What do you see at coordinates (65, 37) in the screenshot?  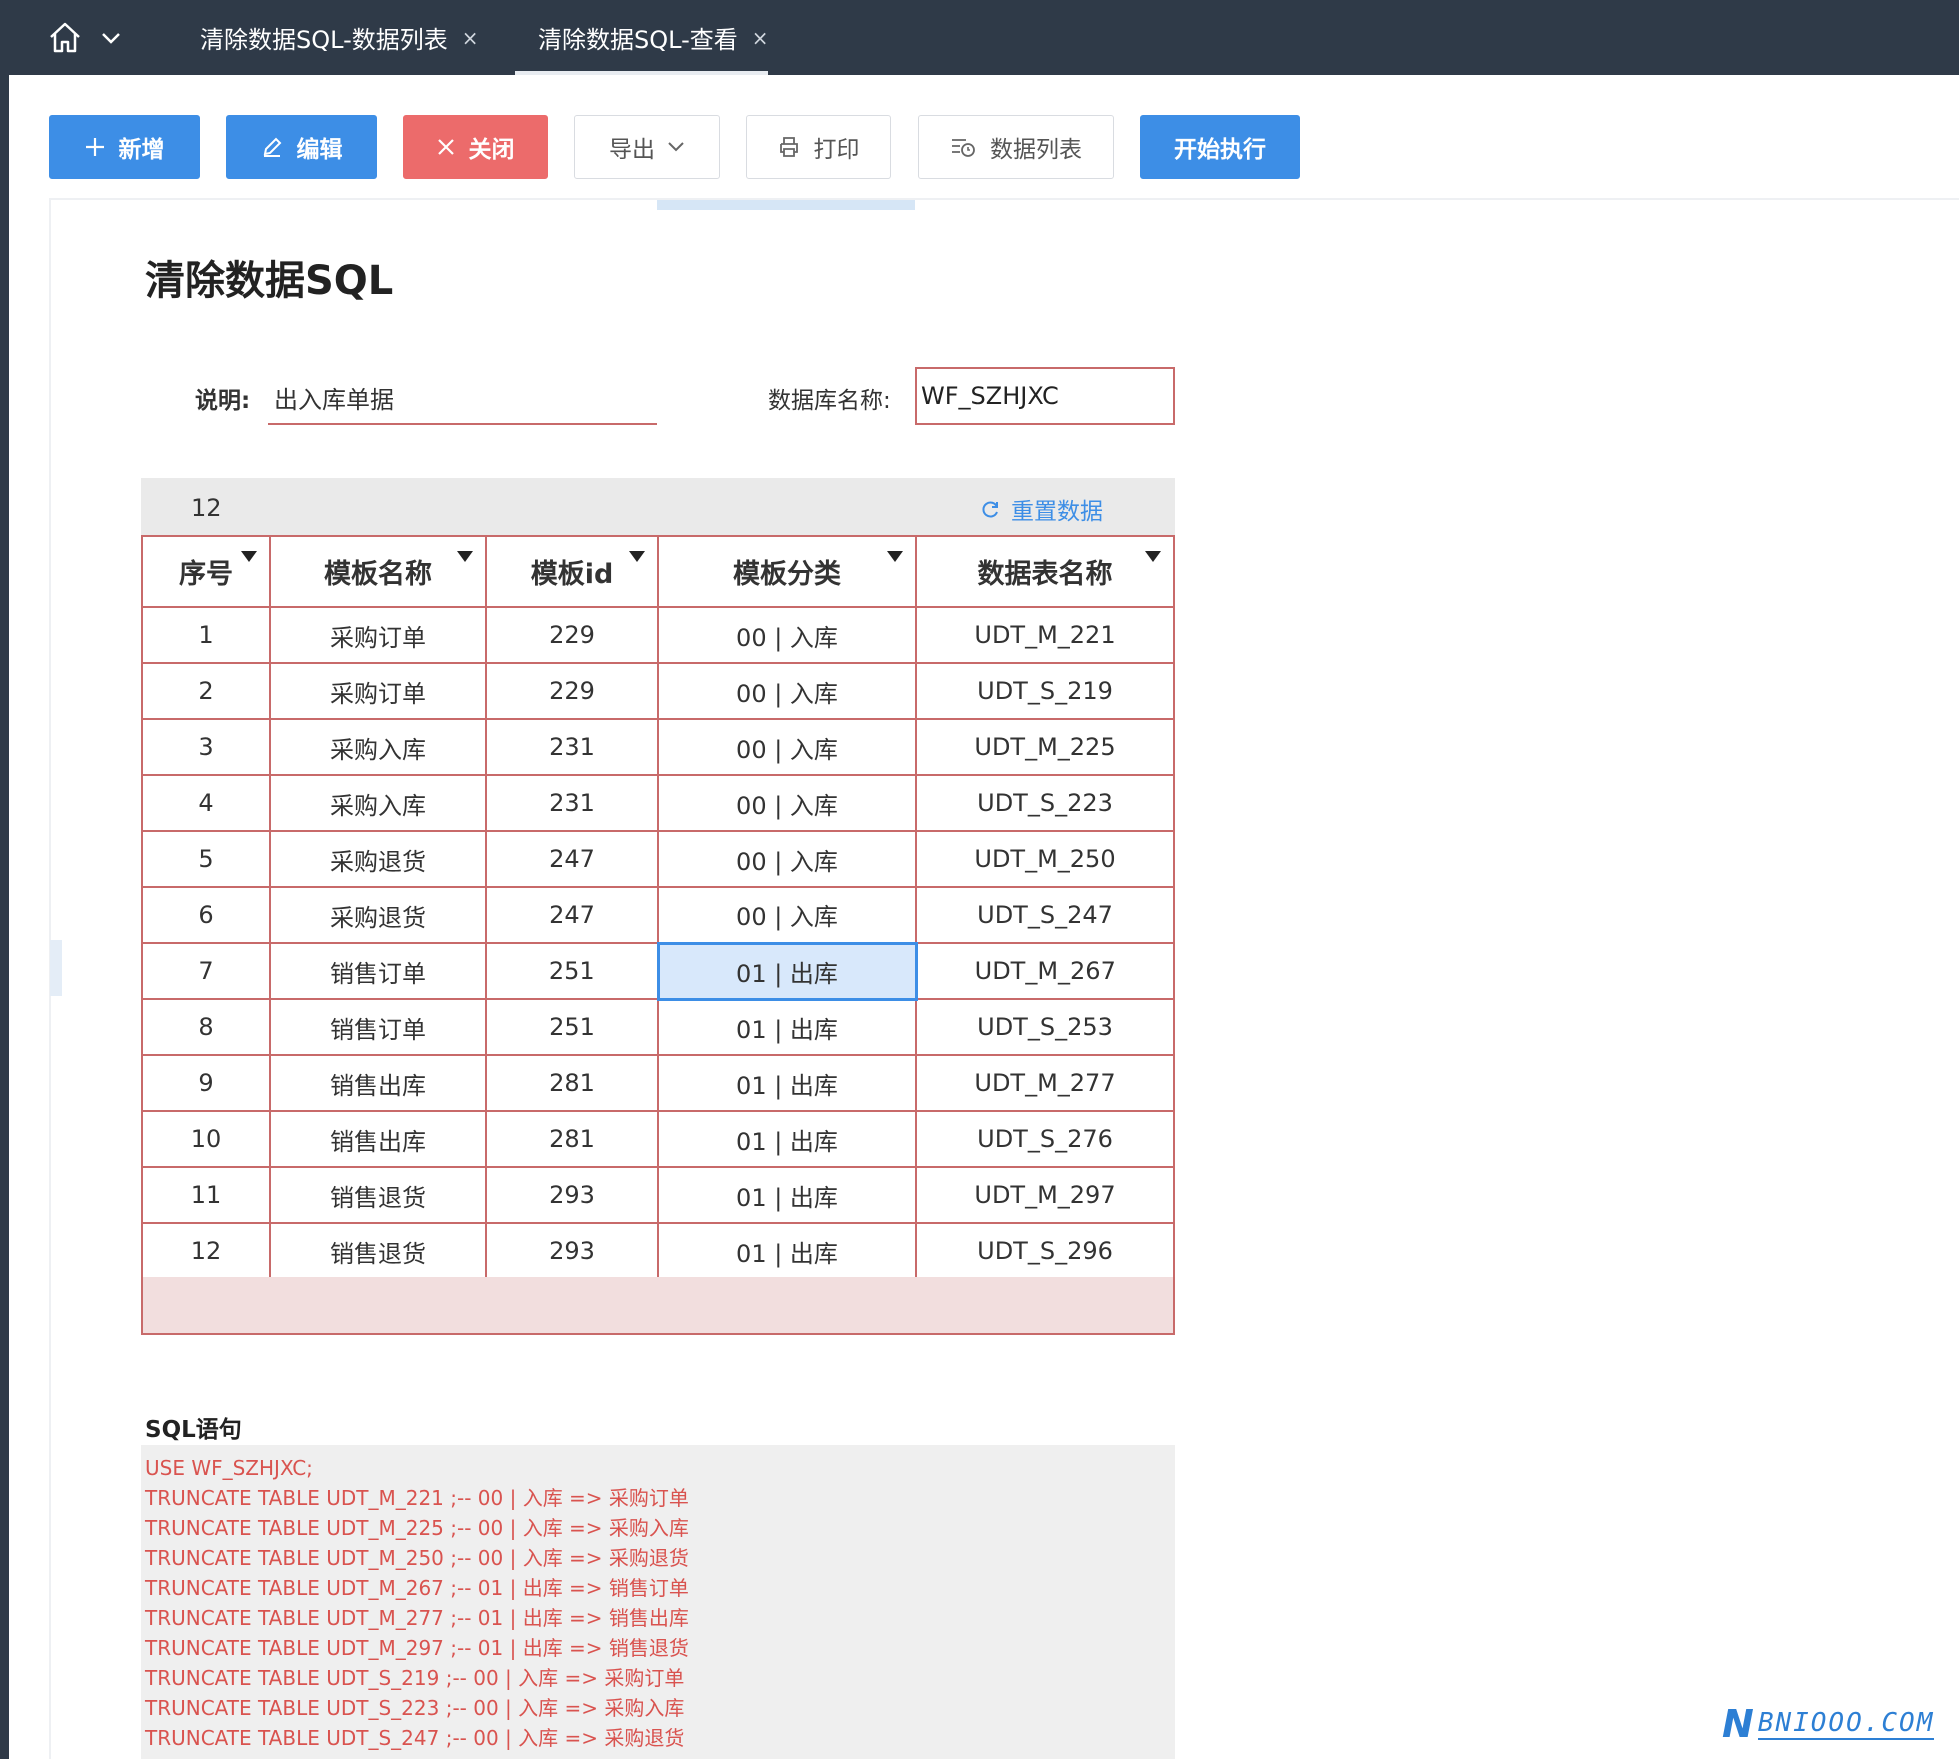 I see `home-icon` at bounding box center [65, 37].